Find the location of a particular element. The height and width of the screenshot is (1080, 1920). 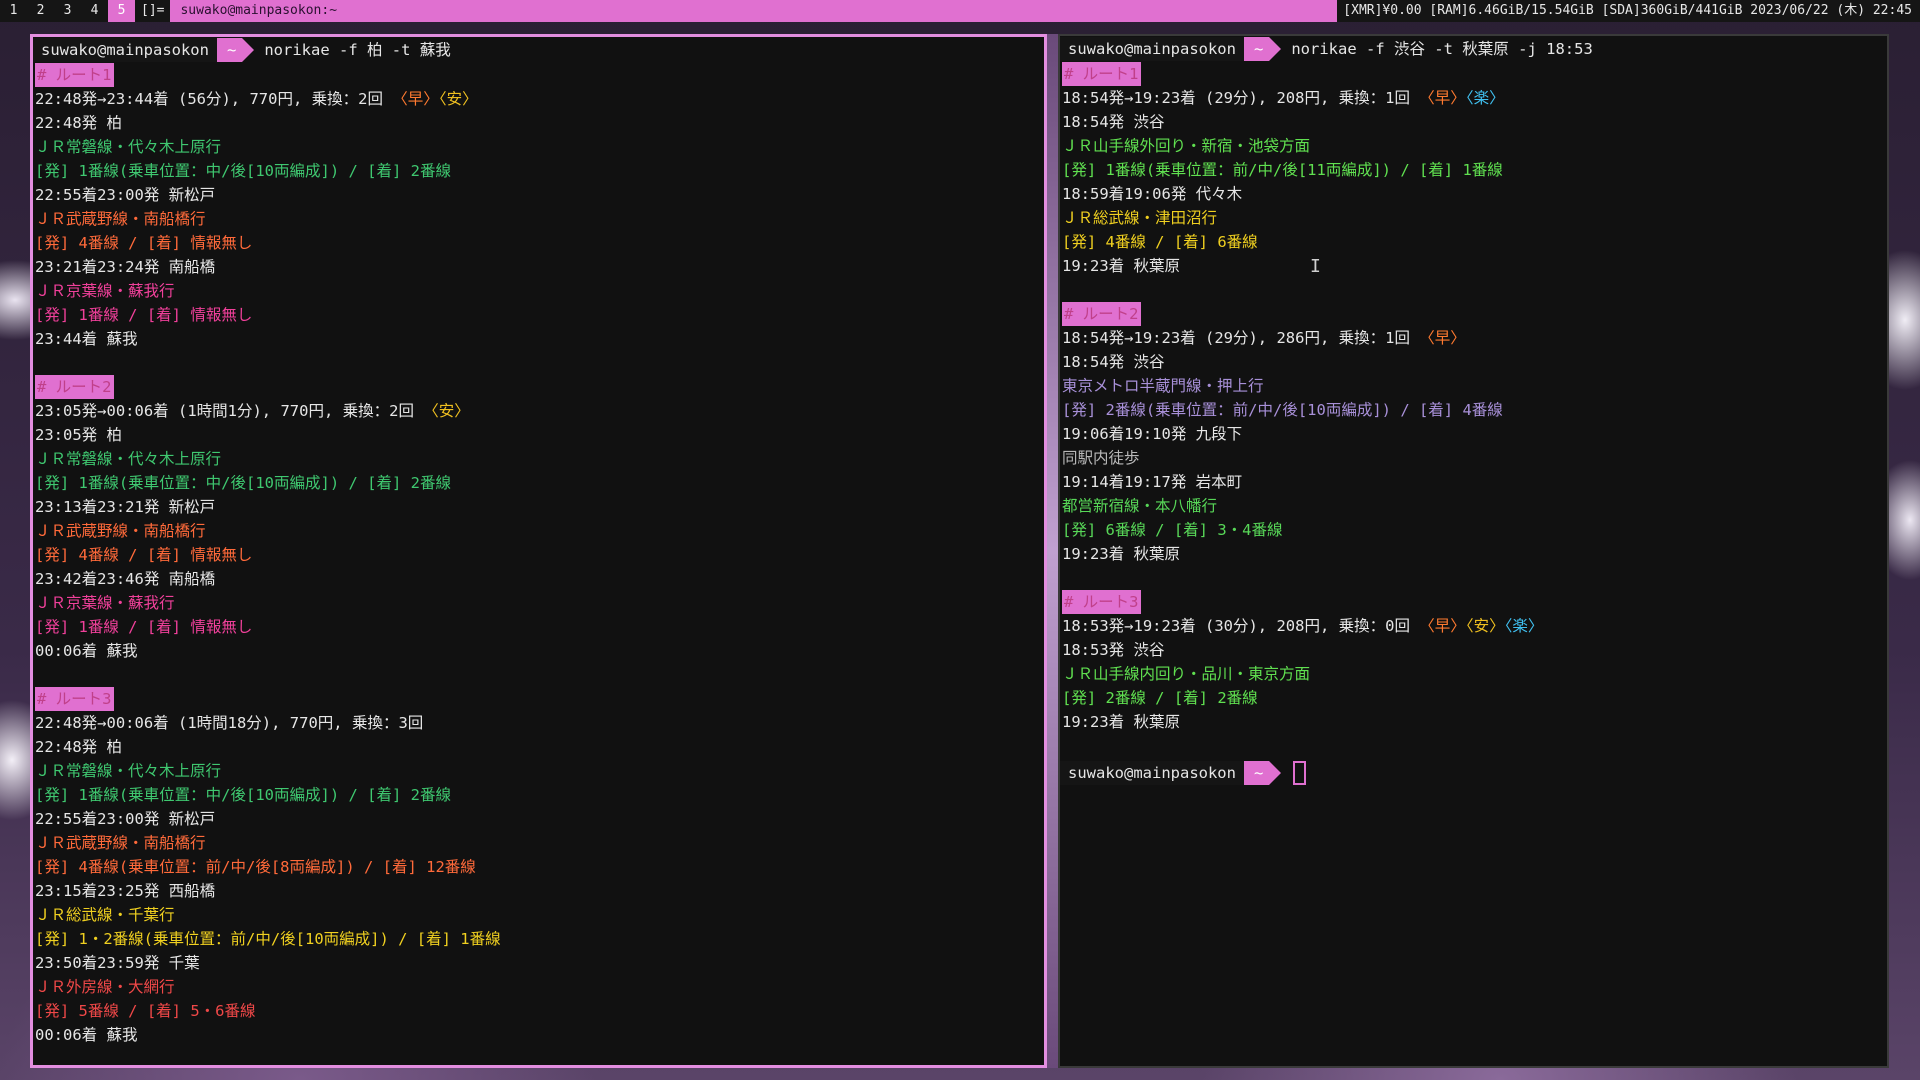

route-summary-text: 18:53発→19:23着 (30分), 208円, 乗換：0回 is located at coordinates (1241, 626).